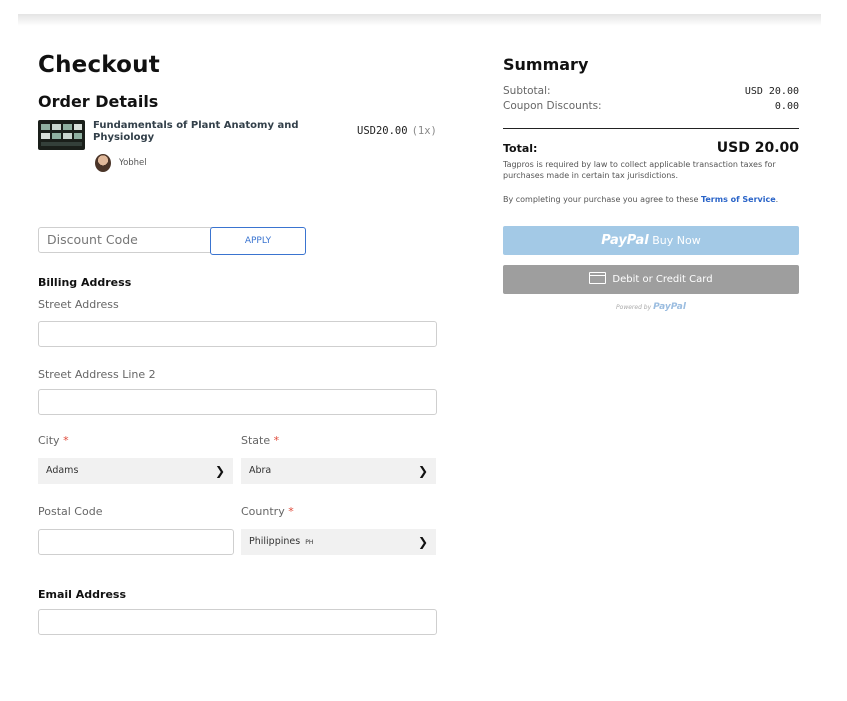  What do you see at coordinates (62, 470) in the screenshot?
I see `city-value: Adams` at bounding box center [62, 470].